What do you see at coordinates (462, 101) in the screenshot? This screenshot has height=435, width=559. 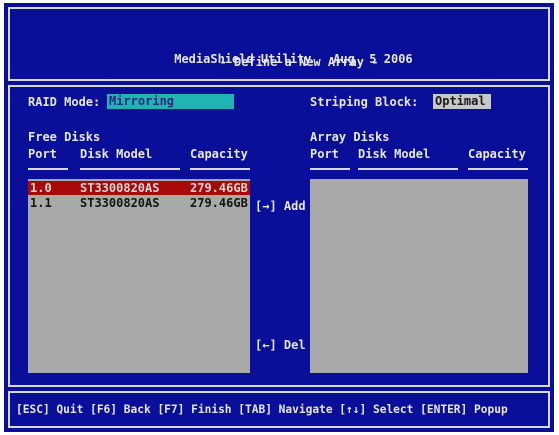 I see `striping-block-select: Optimal` at bounding box center [462, 101].